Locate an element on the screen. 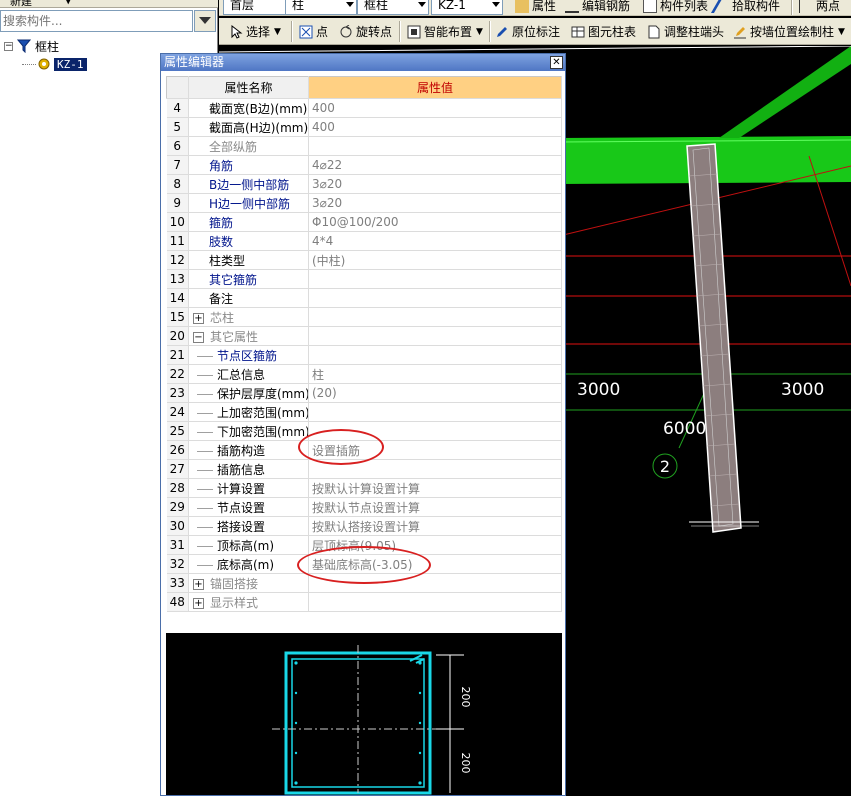 This screenshot has width=851, height=796. properties-button: 属性 is located at coordinates (535, 7).